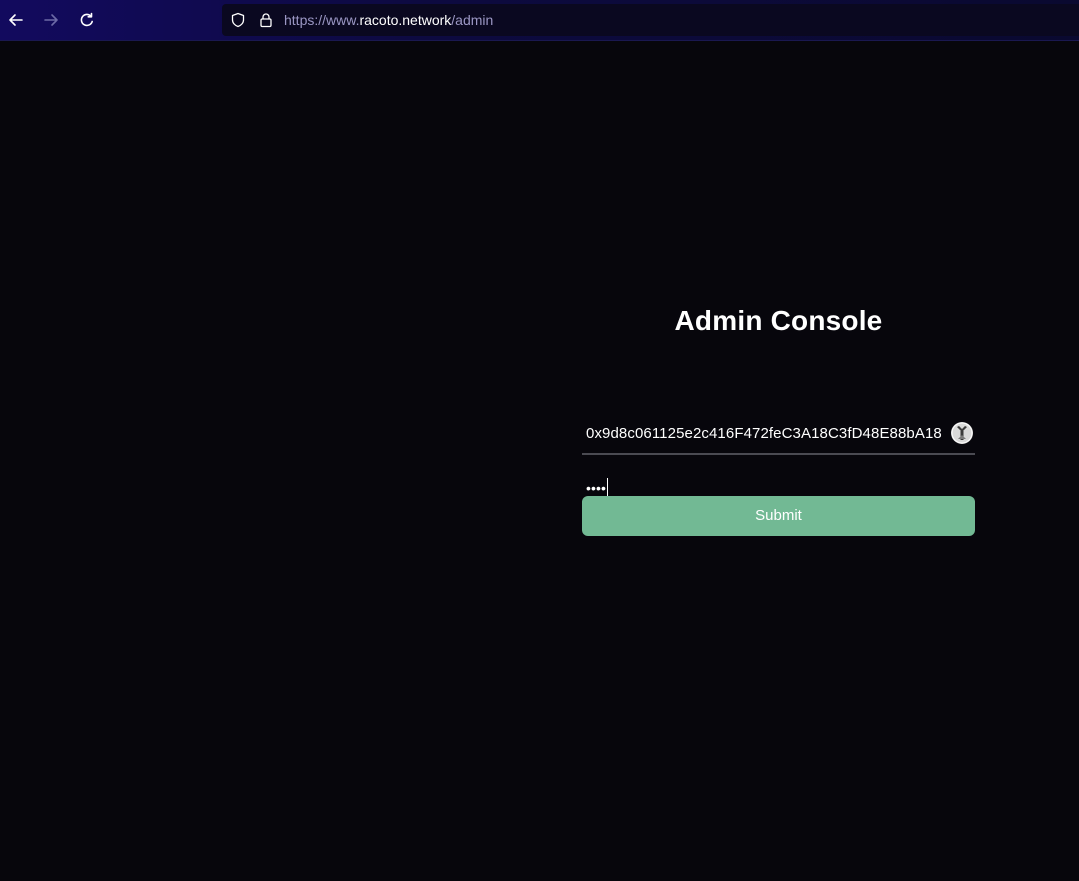 This screenshot has height=881, width=1079. I want to click on browser-toolbar: https://www.racoto.network/admin, so click(539, 20).